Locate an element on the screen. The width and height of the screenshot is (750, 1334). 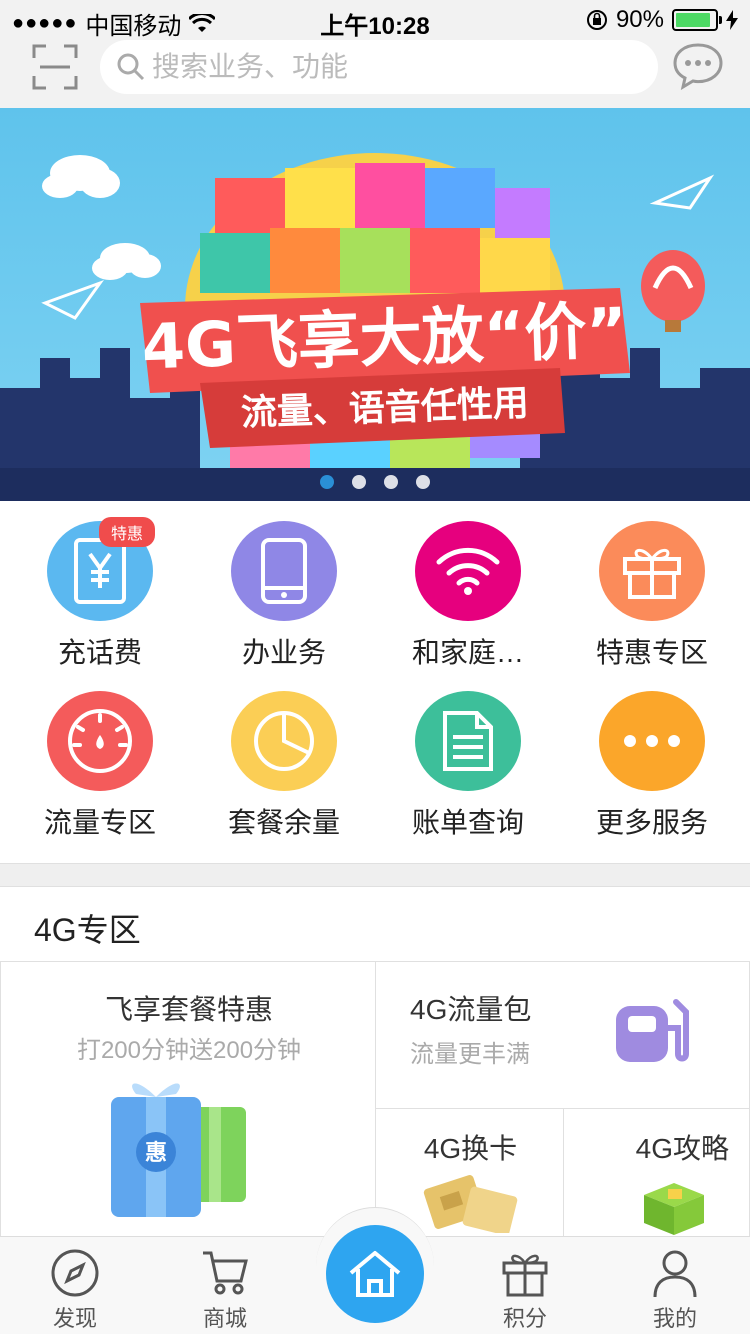
tile-title: 飞享套餐特惠 is located at coordinates (188, 1009).